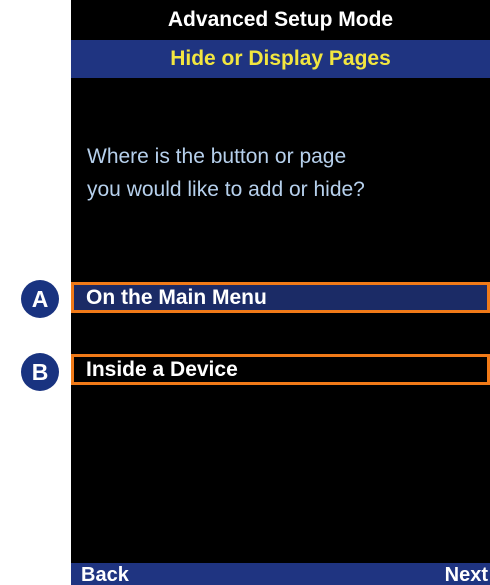 The width and height of the screenshot is (490, 585). I want to click on callout-badge-a: A, so click(40, 299).